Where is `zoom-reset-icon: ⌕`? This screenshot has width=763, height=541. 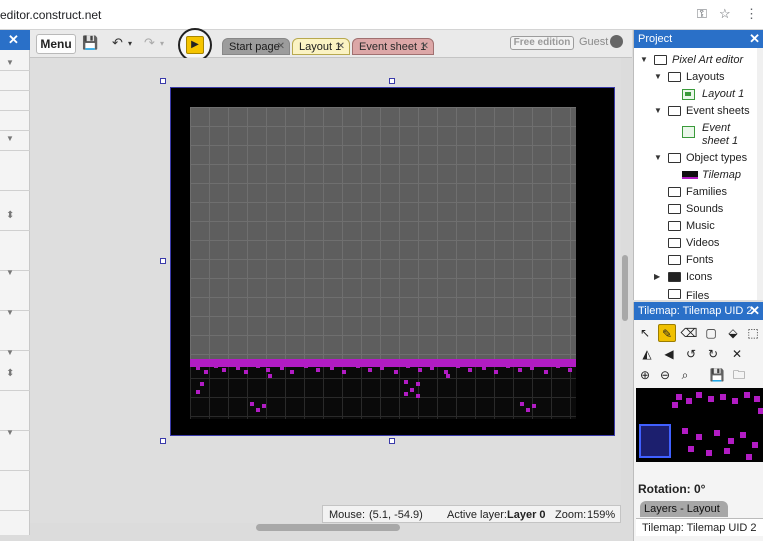 zoom-reset-icon: ⌕ is located at coordinates (685, 375).